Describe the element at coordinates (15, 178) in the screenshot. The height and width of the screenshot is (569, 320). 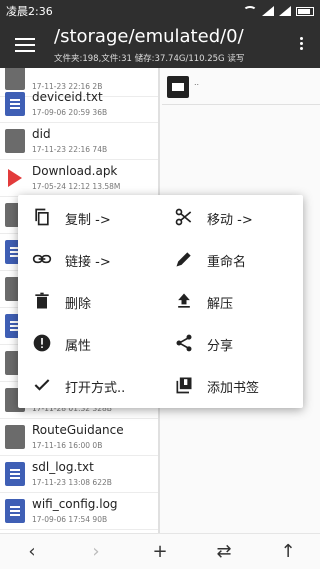
I see `apk-icon` at that location.